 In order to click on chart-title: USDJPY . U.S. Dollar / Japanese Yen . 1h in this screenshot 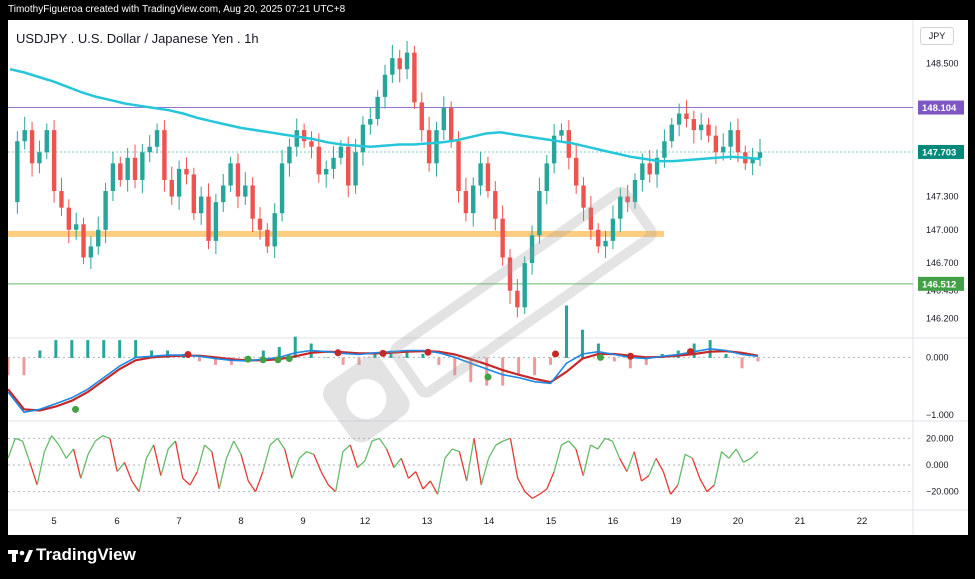, I will do `click(137, 38)`.